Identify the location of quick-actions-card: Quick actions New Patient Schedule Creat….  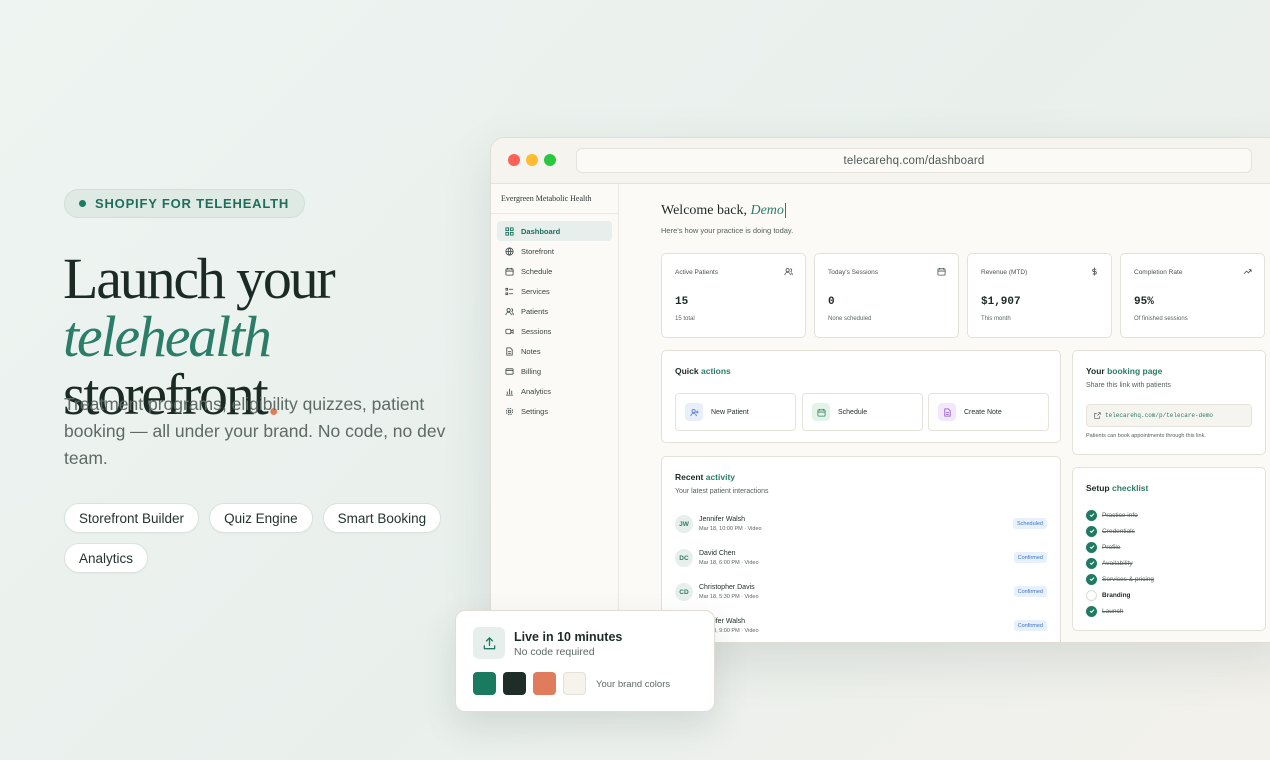
(861, 396).